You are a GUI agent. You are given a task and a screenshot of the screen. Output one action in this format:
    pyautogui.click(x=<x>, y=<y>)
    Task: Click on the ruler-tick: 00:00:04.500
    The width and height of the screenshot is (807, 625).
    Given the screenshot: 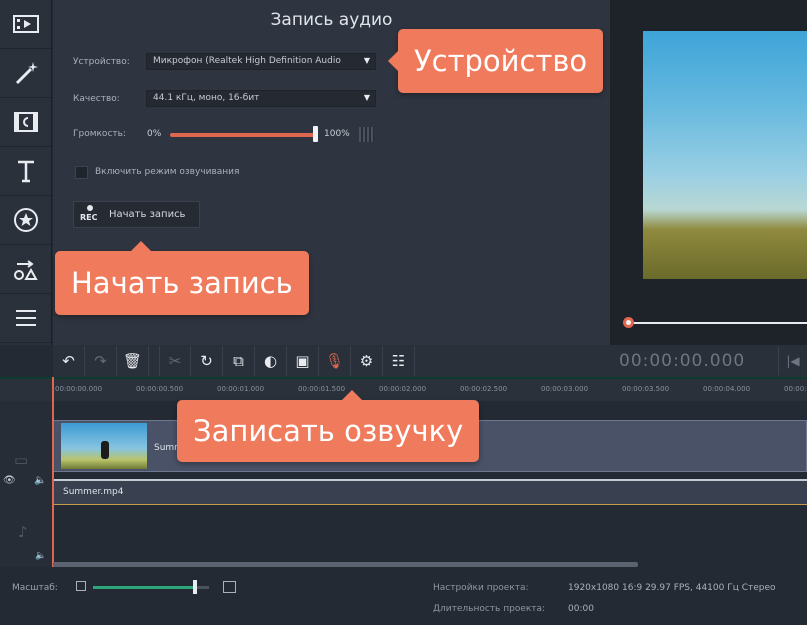 What is the action you would take?
    pyautogui.click(x=795, y=389)
    